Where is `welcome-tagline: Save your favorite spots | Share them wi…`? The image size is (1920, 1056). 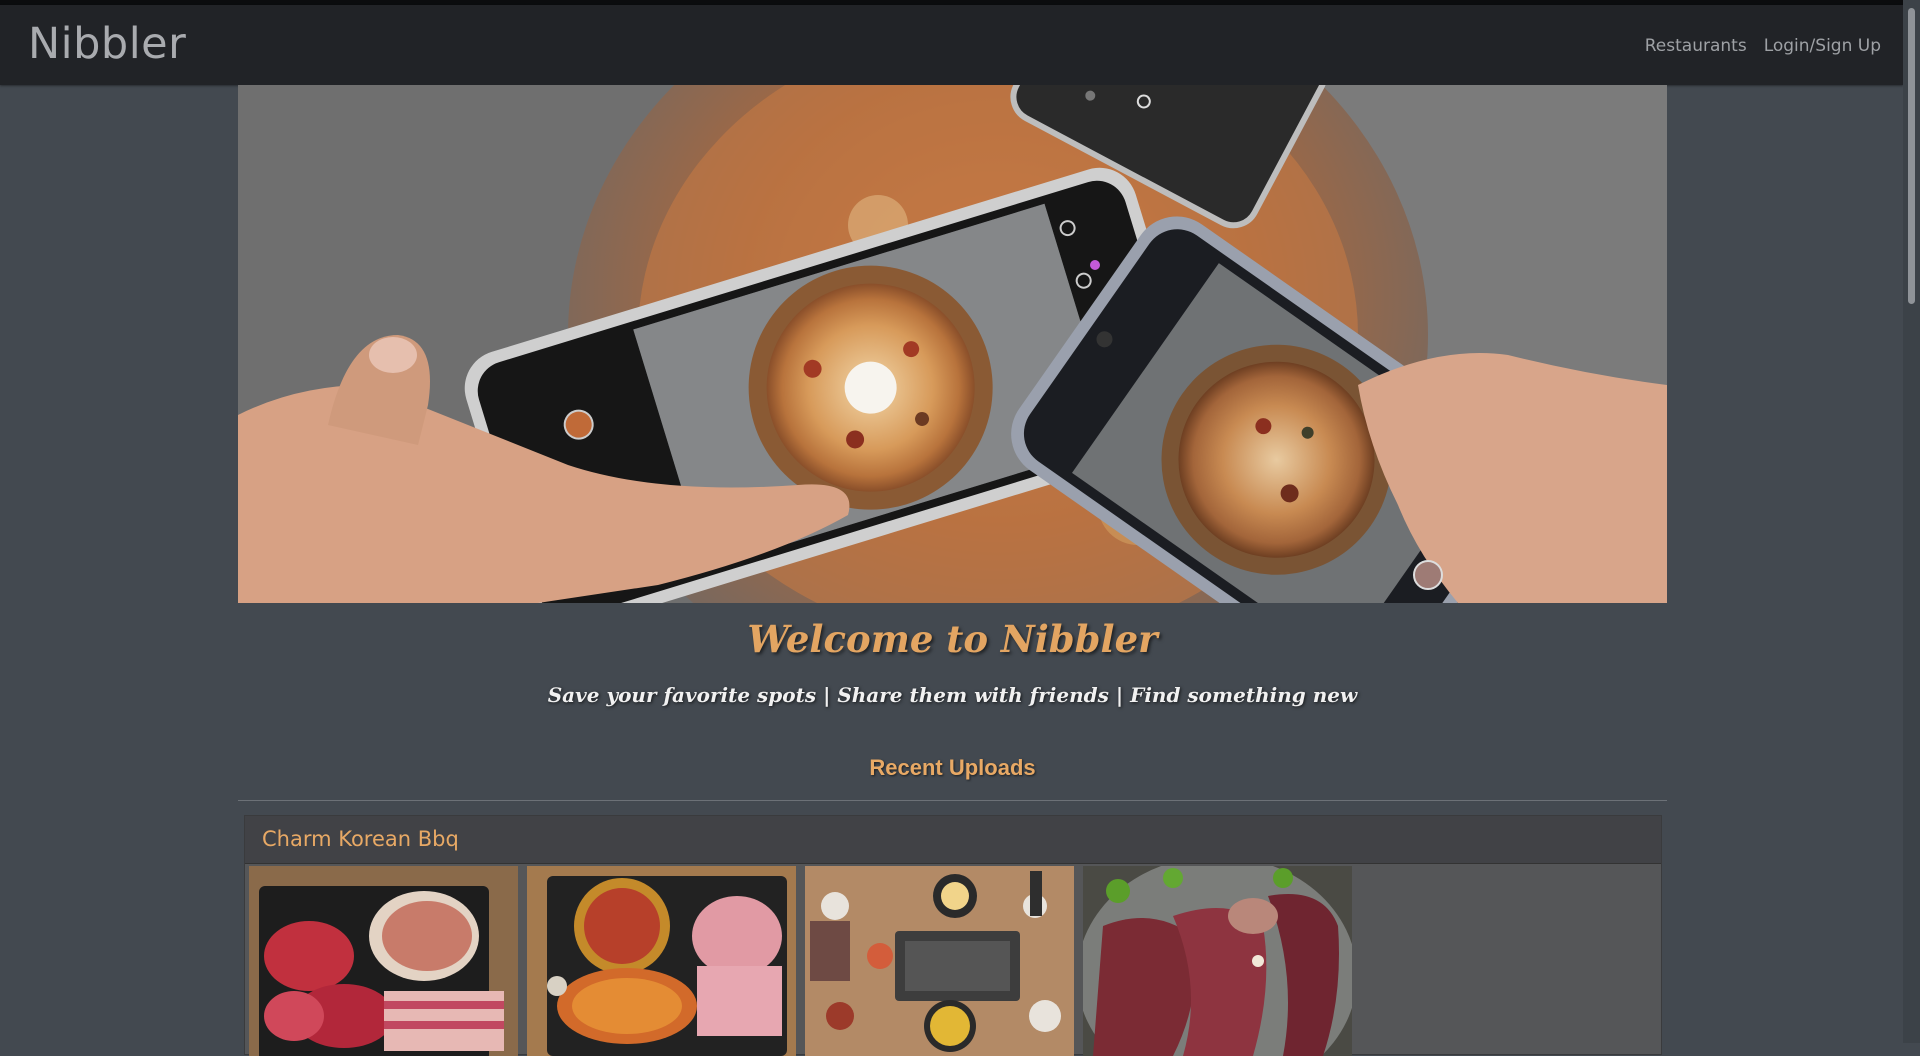
welcome-tagline: Save your favorite spots | Share them wi… is located at coordinates (952, 695).